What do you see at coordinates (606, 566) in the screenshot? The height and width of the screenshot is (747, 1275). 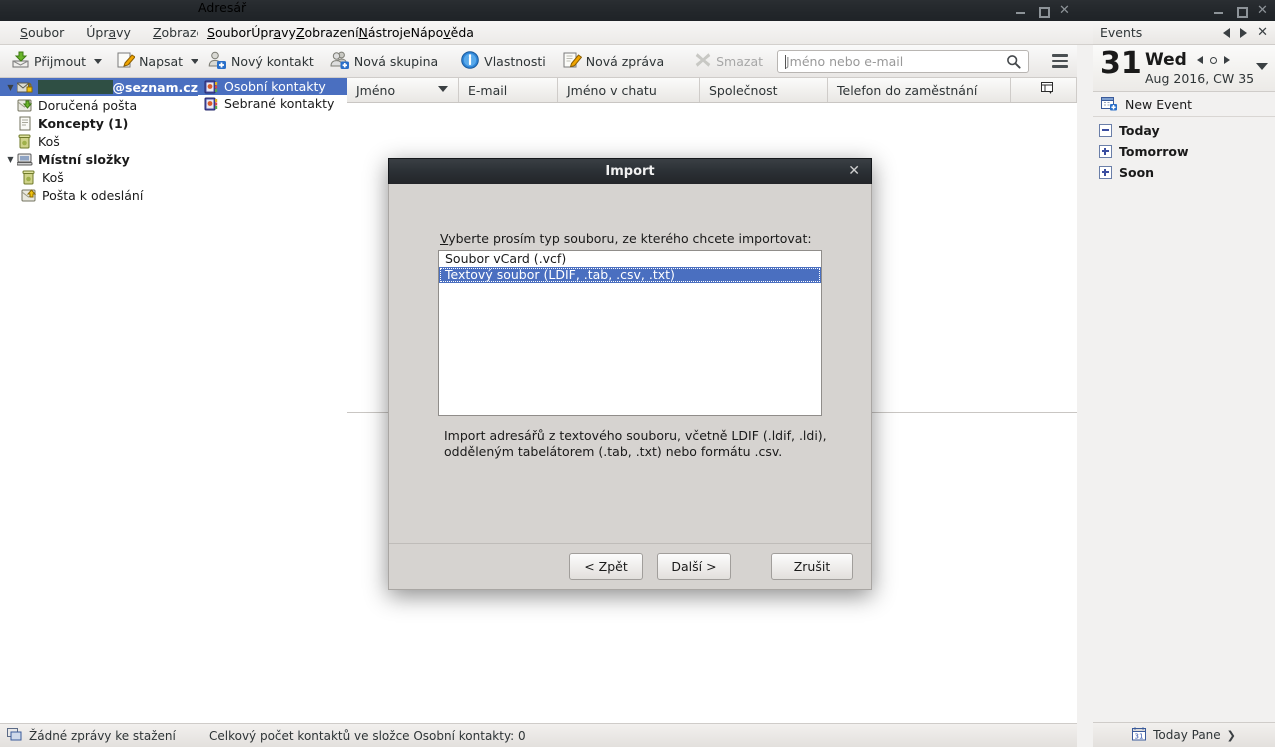 I see `back-button: < Zpět` at bounding box center [606, 566].